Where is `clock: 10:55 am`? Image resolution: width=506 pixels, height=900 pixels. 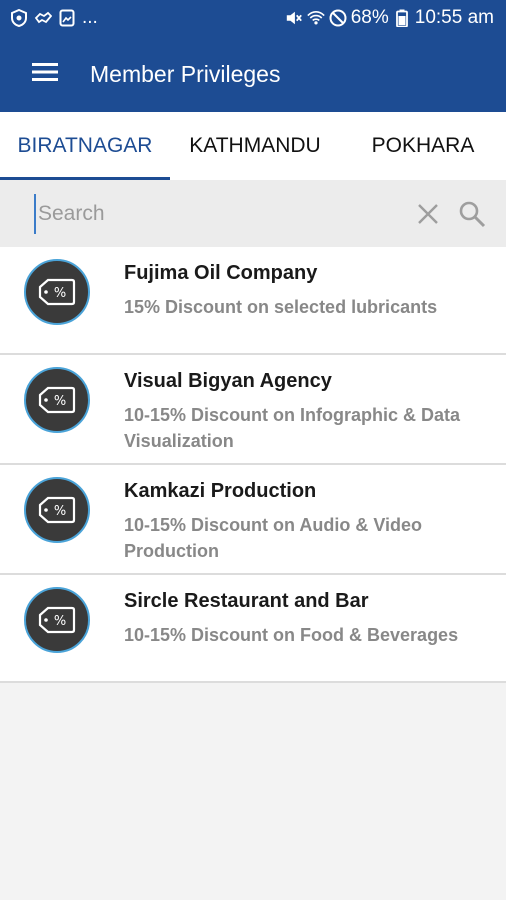
clock: 10:55 am is located at coordinates (454, 17).